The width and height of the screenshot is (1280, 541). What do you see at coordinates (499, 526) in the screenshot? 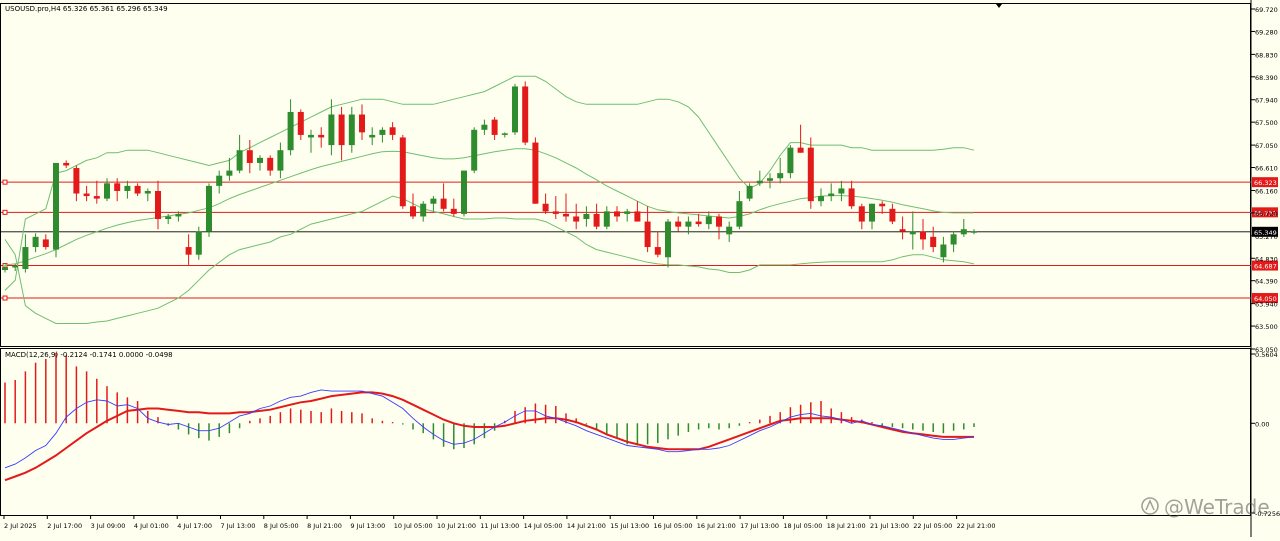
I see `time-tick-label: 11 Jul 13:00` at bounding box center [499, 526].